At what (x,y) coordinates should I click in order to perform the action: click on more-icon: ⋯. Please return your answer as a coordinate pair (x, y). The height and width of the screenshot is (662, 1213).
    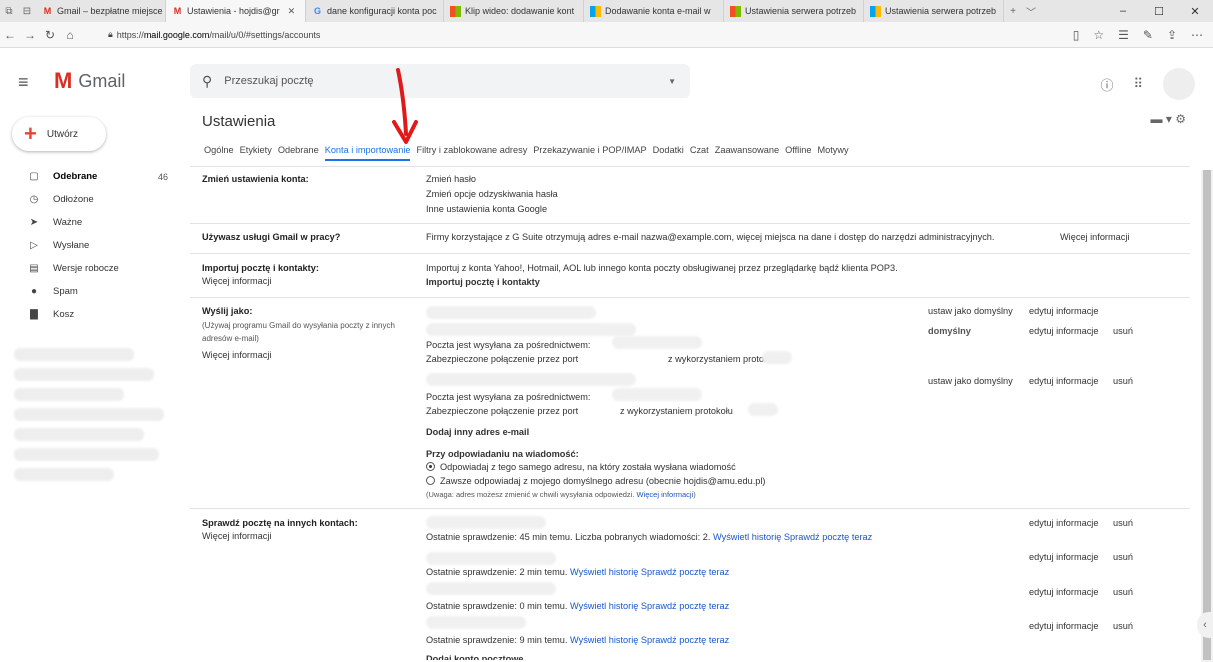
    Looking at the image, I should click on (1197, 35).